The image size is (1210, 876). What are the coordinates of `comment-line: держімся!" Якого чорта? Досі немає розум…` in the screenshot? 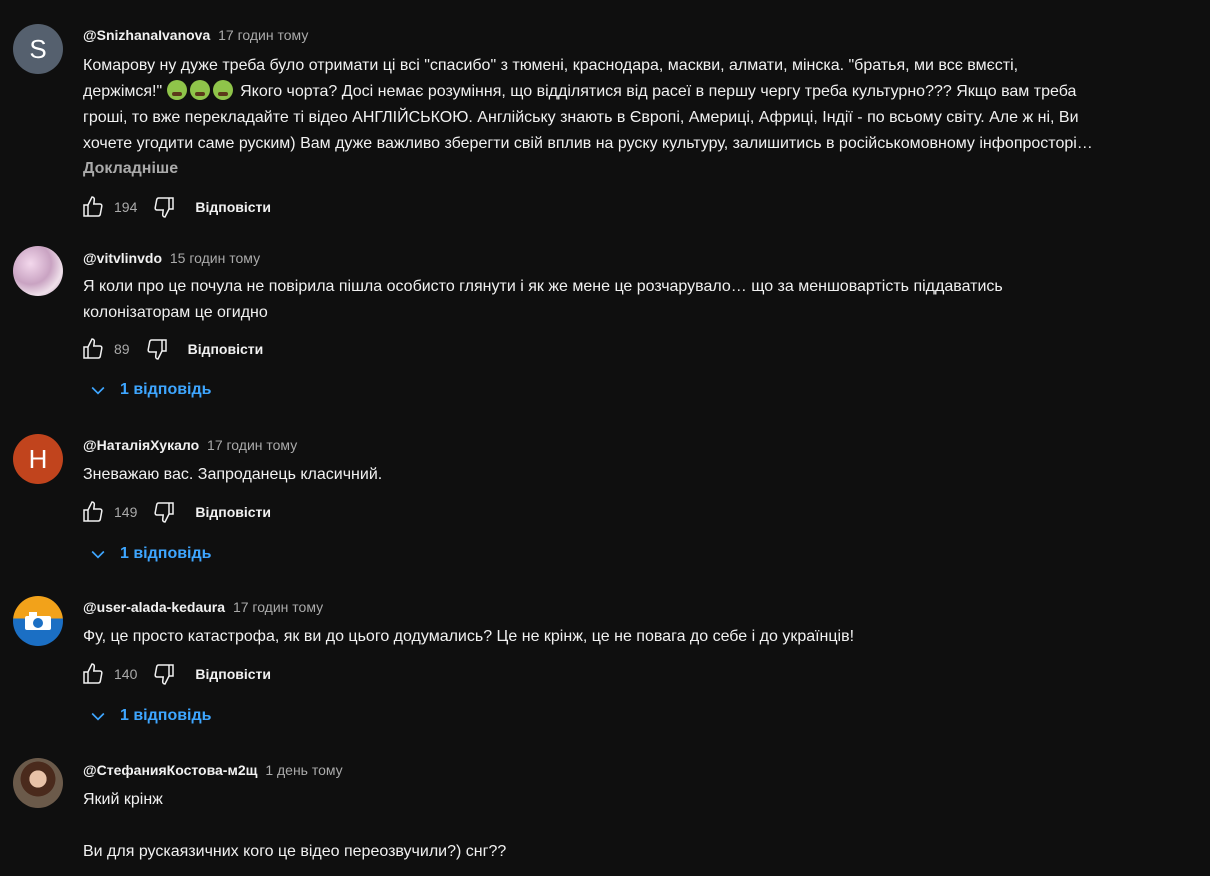 It's located at (644, 92).